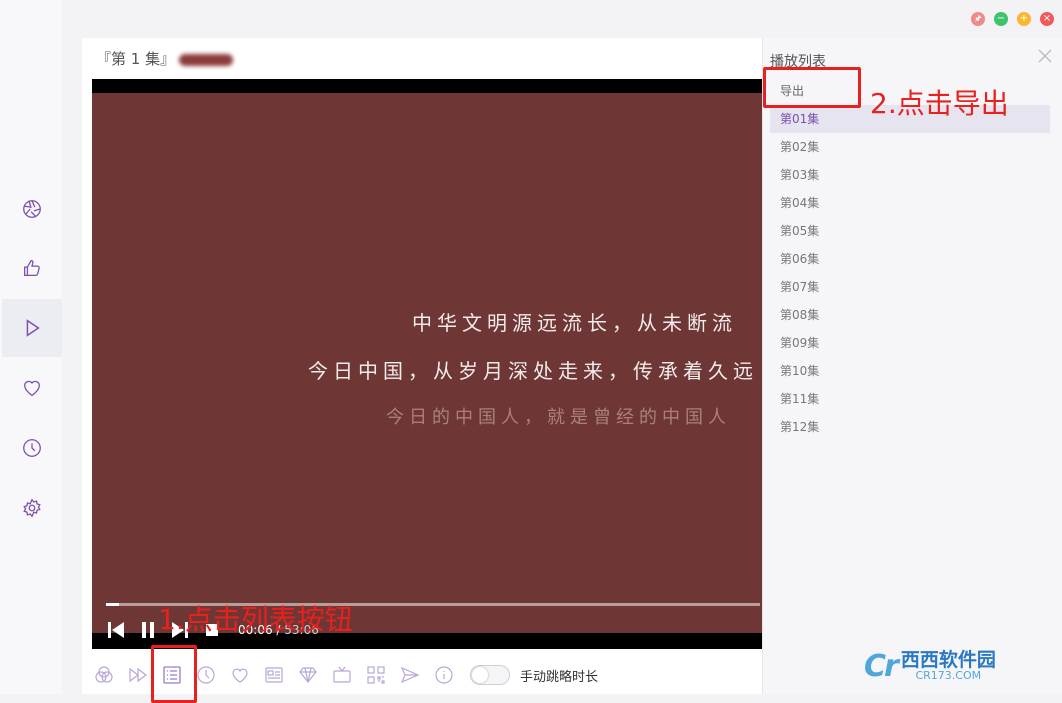 This screenshot has height=703, width=1062. I want to click on skip-forward-icon, so click(138, 675).